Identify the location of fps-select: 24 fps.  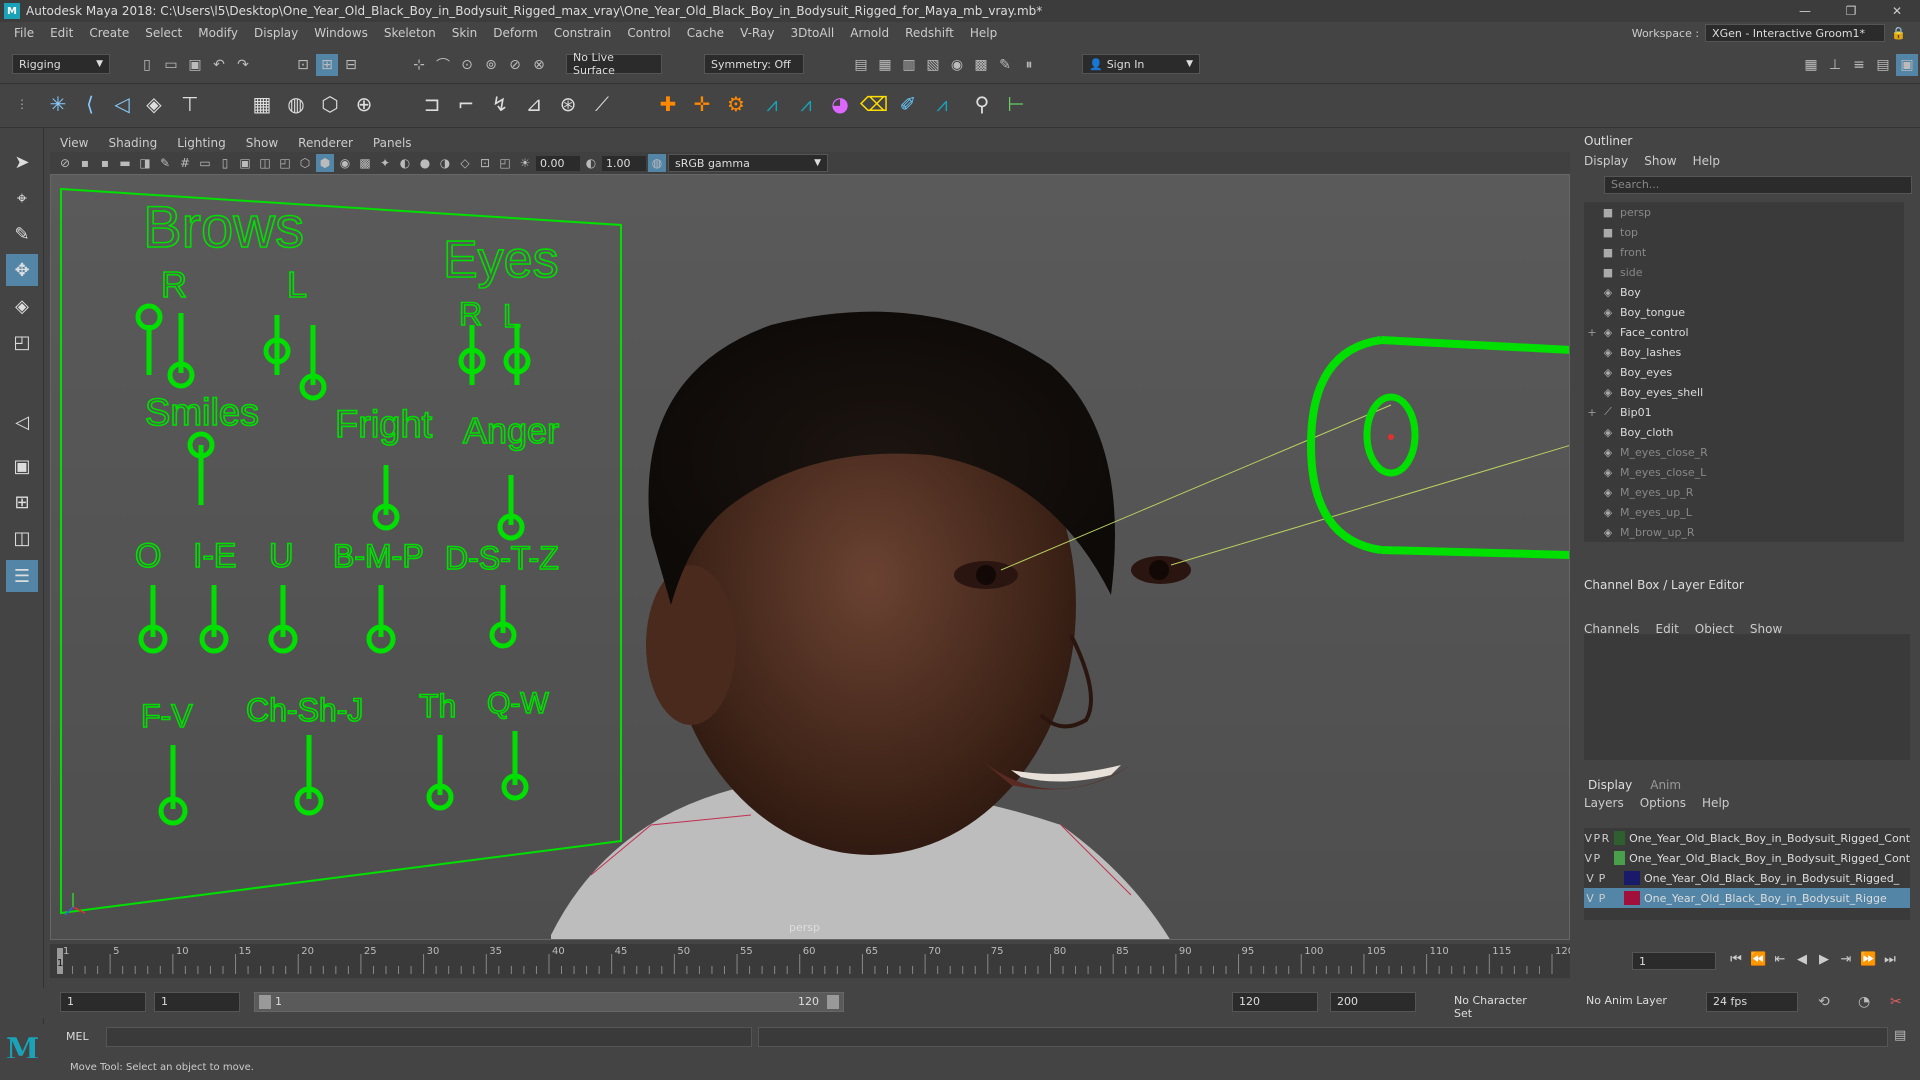
(1752, 1002).